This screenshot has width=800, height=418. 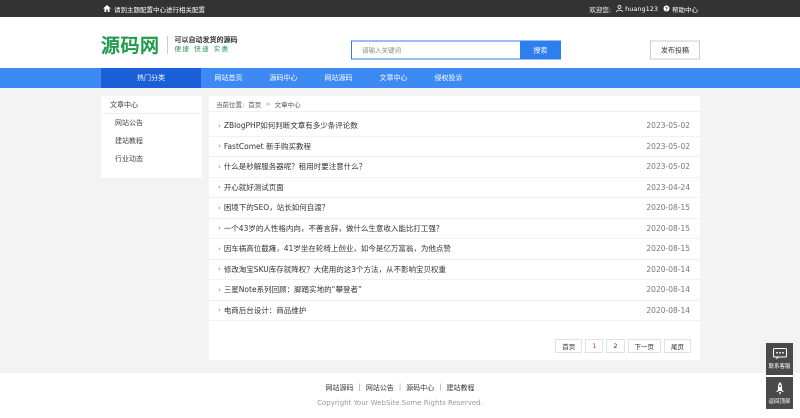 I want to click on article-title: 修改淘宝SKU库存就降权？大佬用的这3个方法，从不影响宝贝权重, so click(x=335, y=269).